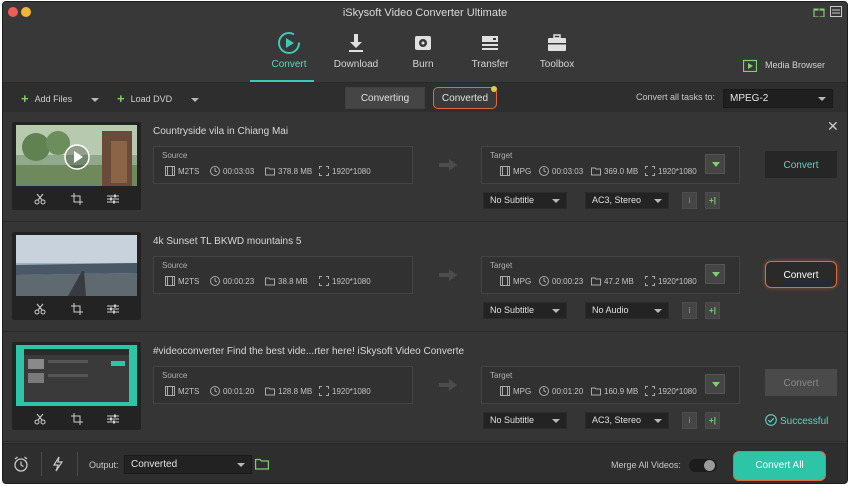 This screenshot has width=850, height=486. Describe the element at coordinates (188, 464) in the screenshot. I see `output-folder-select: Converted` at that location.